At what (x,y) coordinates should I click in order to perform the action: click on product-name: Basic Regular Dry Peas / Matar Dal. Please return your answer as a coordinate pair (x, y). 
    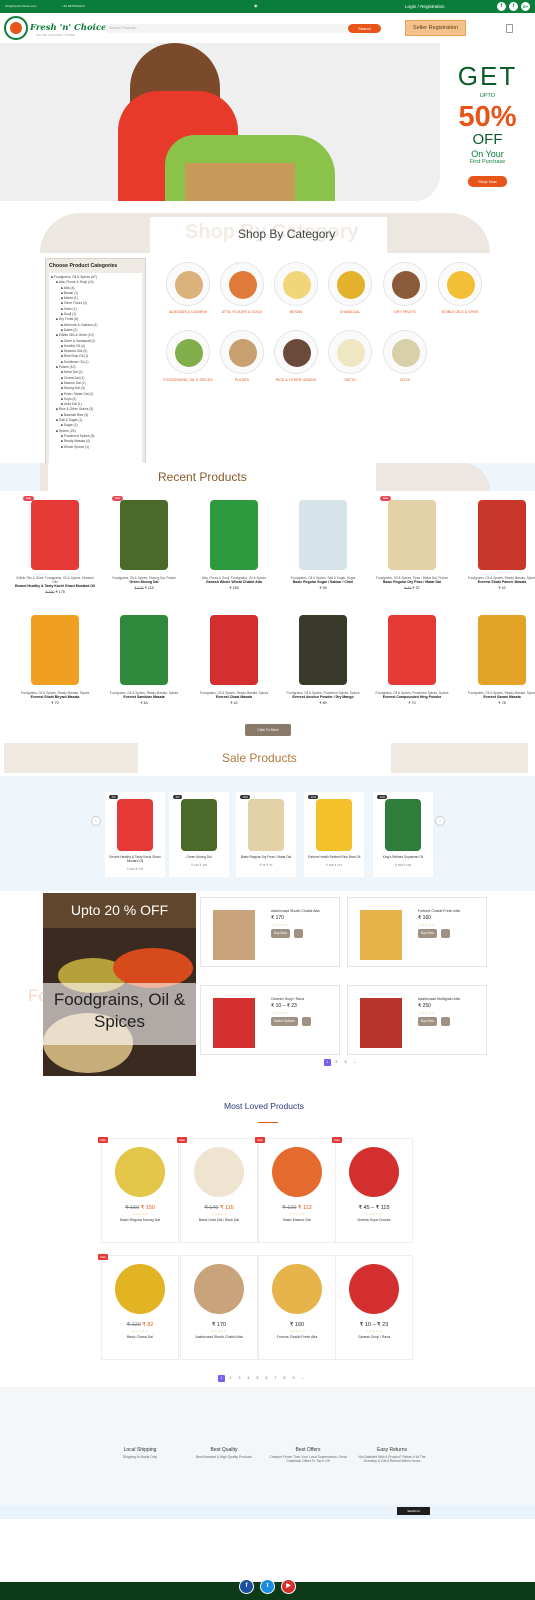
    Looking at the image, I should click on (412, 582).